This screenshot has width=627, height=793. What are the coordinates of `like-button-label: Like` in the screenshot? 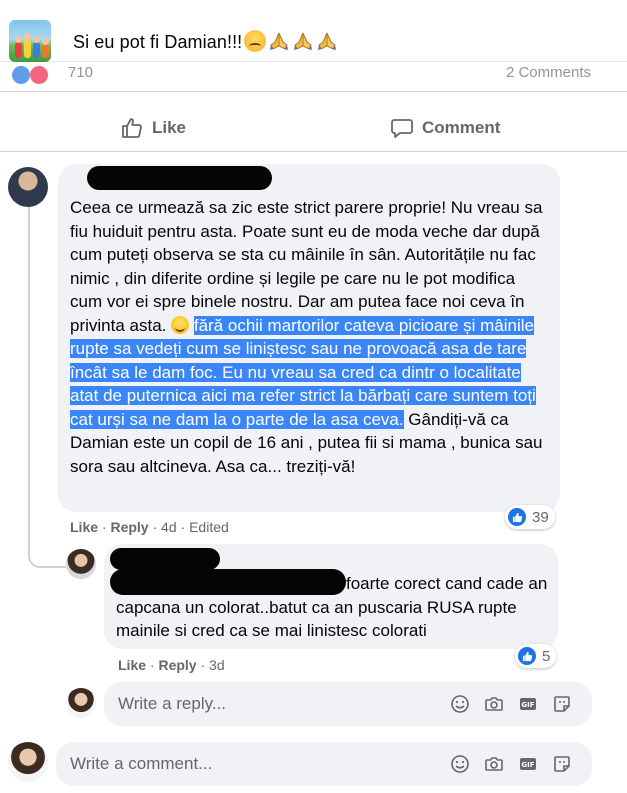 It's located at (169, 127).